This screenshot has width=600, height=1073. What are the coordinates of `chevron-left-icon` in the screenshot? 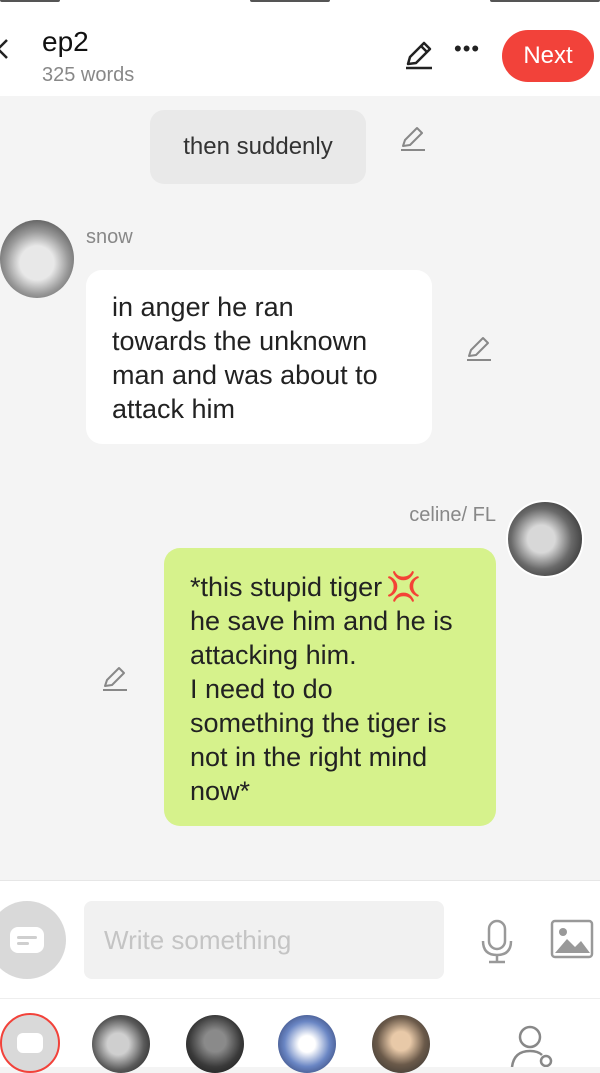 It's located at (5, 49).